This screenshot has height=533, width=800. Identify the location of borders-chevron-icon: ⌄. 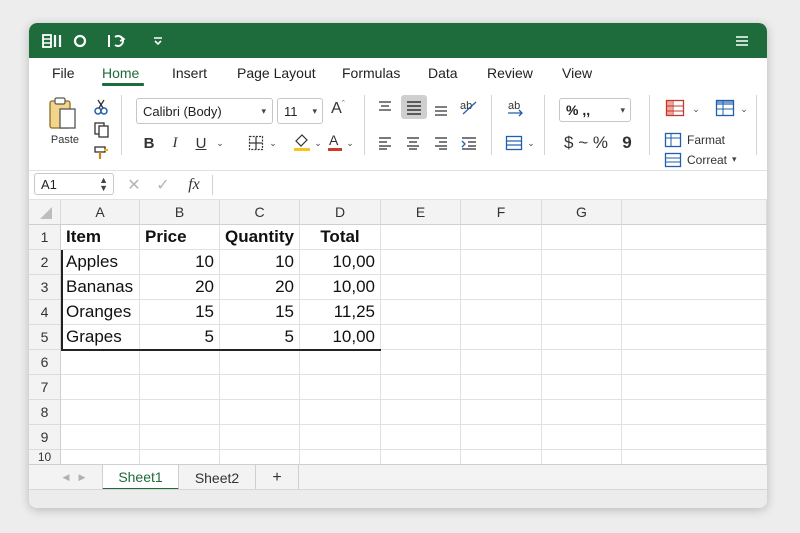
(273, 143).